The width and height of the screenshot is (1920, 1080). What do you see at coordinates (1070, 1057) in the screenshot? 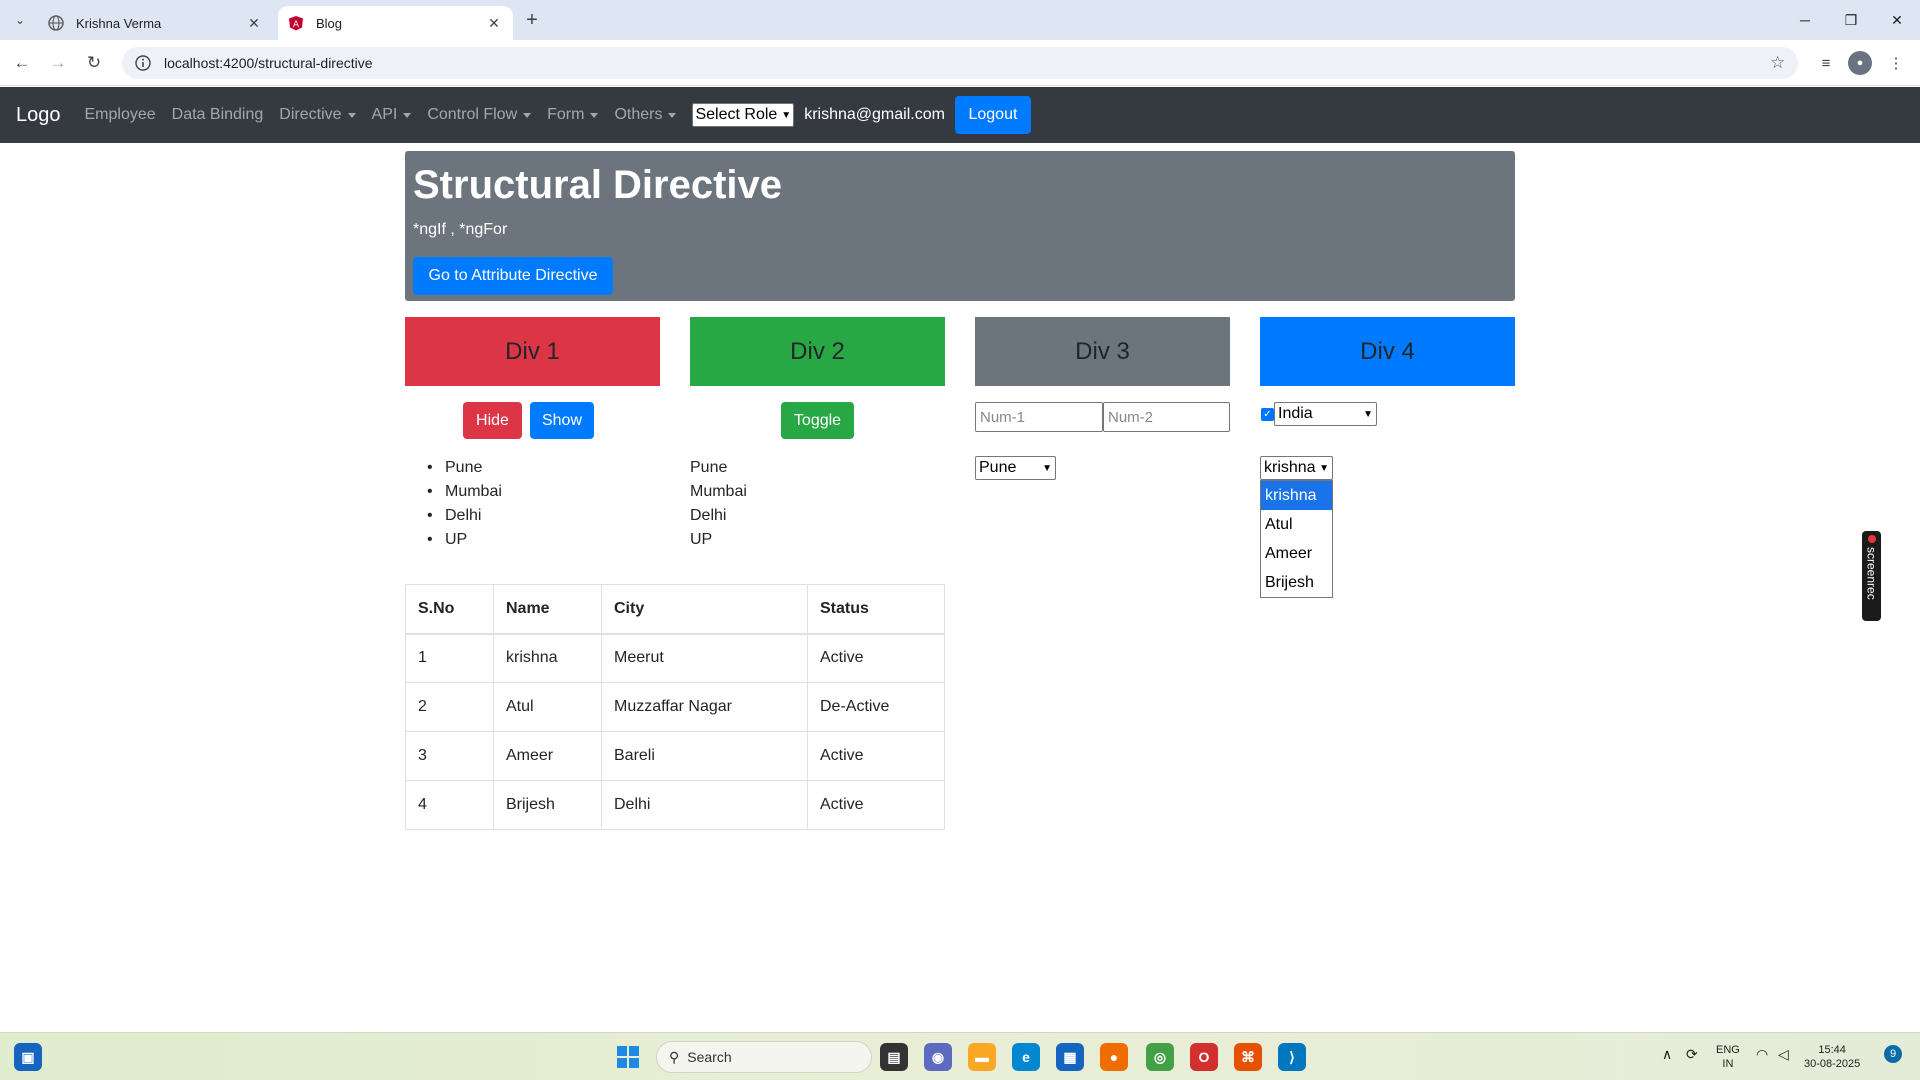
I see `store-icon: ▦` at bounding box center [1070, 1057].